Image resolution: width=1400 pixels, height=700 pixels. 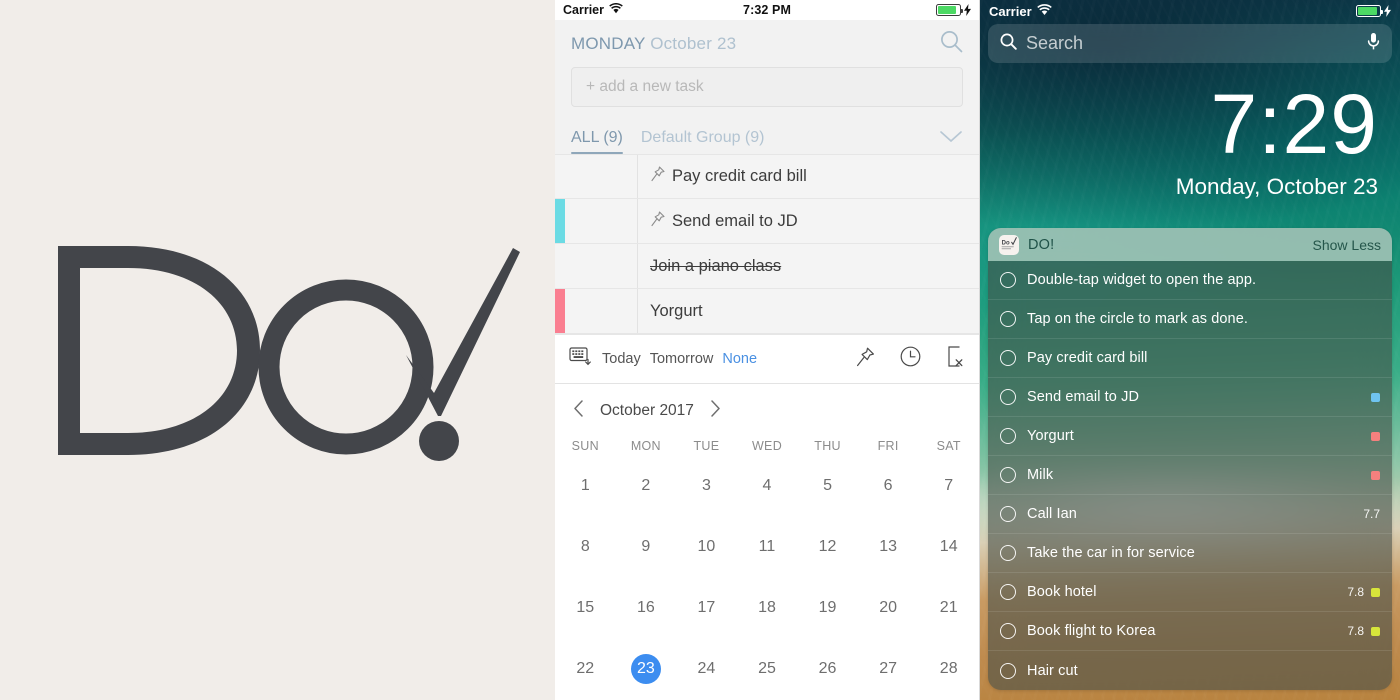 I want to click on task-title: Pay credit card bill, so click(x=739, y=176).